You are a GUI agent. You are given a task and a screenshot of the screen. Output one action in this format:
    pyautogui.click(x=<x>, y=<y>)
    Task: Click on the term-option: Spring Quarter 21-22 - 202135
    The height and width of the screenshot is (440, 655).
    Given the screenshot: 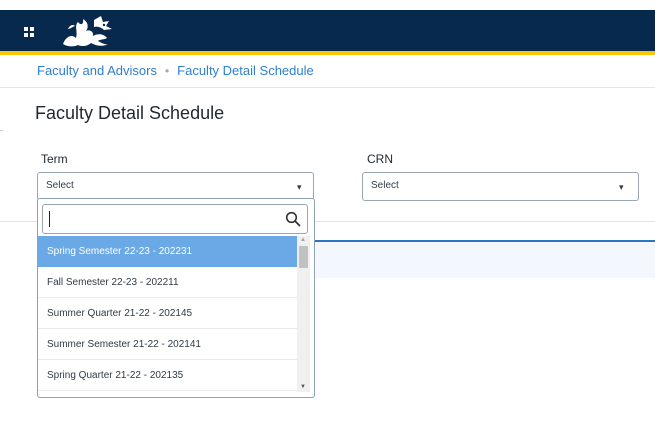 What is the action you would take?
    pyautogui.click(x=167, y=375)
    